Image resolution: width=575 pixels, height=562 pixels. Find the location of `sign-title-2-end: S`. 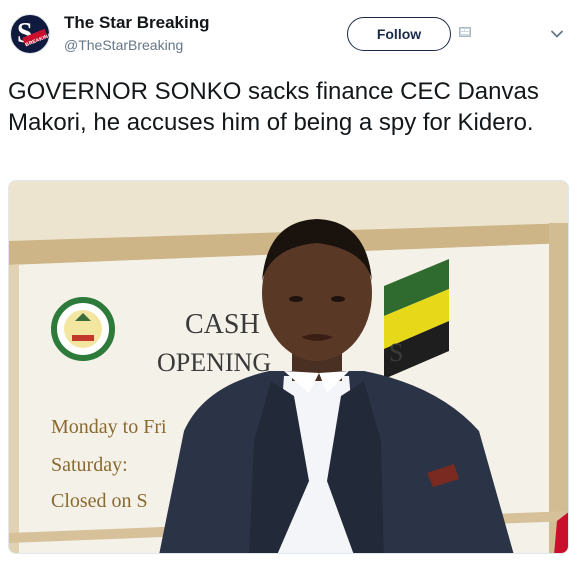

sign-title-2-end: S is located at coordinates (396, 352).